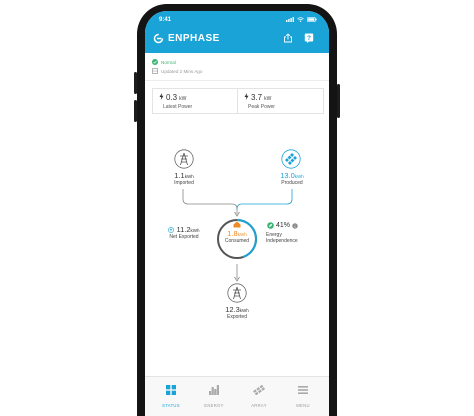 The width and height of the screenshot is (474, 416). What do you see at coordinates (171, 390) in the screenshot?
I see `status-grid-icon` at bounding box center [171, 390].